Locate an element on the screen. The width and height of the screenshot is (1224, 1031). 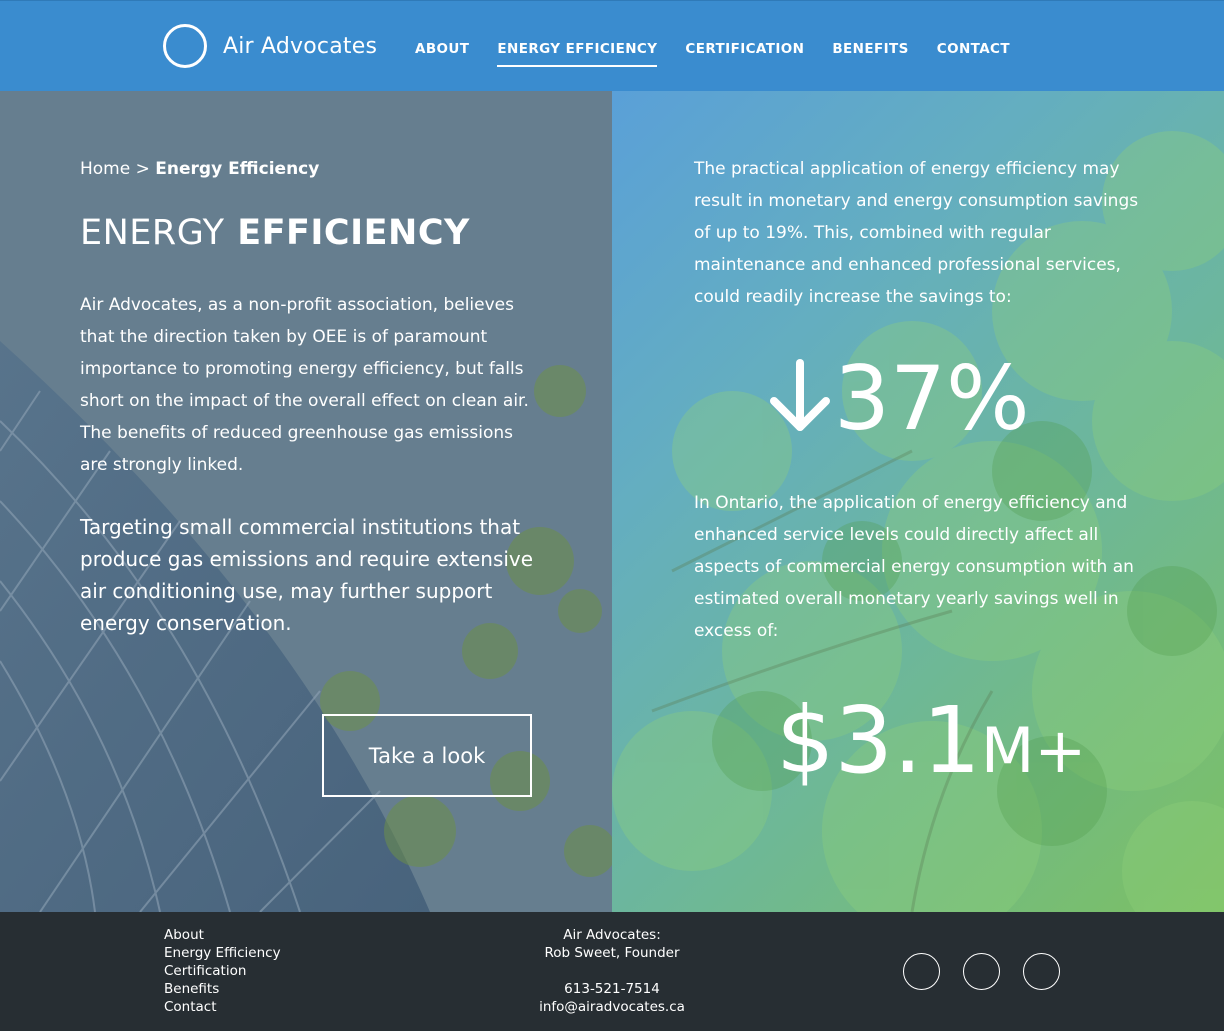
footer-link-about: About is located at coordinates (222, 935).